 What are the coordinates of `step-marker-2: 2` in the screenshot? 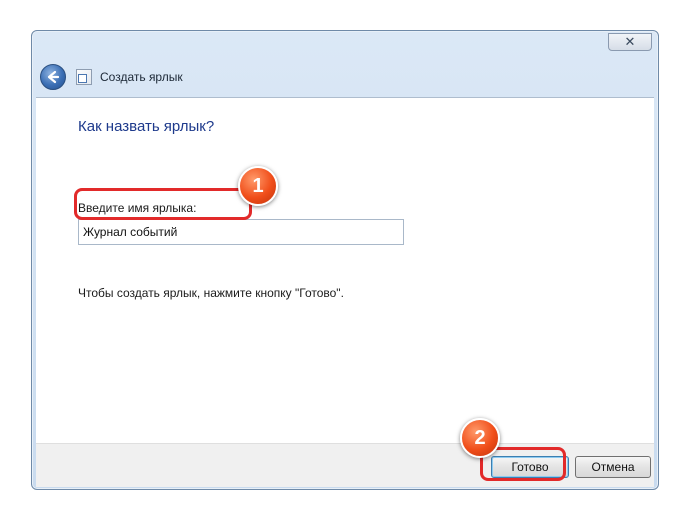 It's located at (480, 438).